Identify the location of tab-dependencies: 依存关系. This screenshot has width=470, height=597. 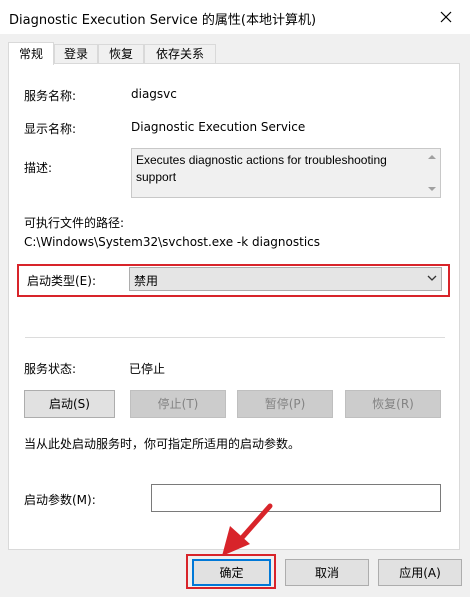
(180, 54).